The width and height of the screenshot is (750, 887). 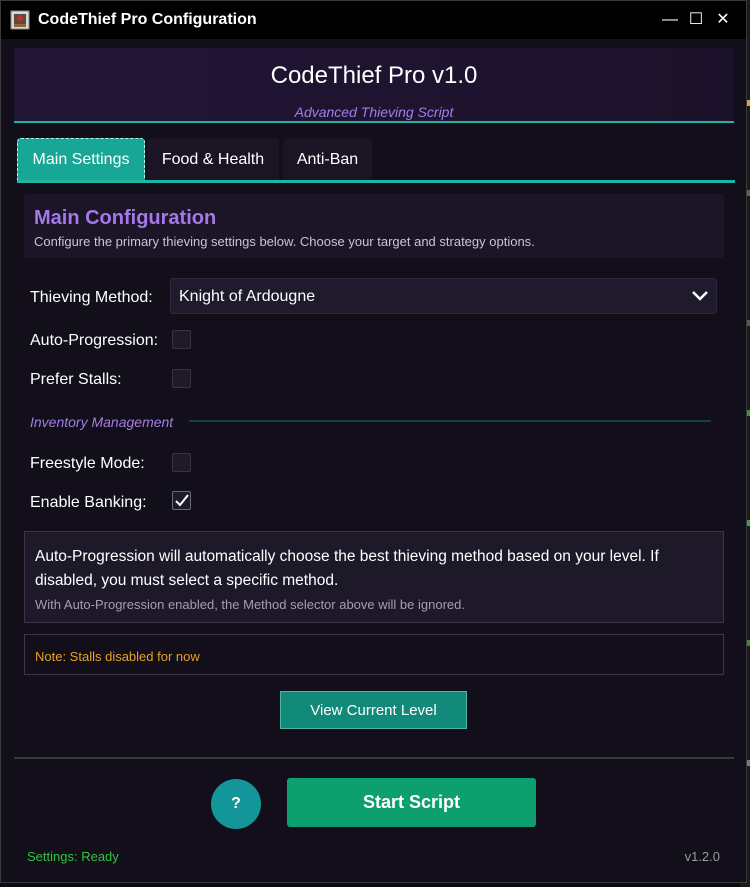 What do you see at coordinates (450, 421) in the screenshot?
I see `section-divider` at bounding box center [450, 421].